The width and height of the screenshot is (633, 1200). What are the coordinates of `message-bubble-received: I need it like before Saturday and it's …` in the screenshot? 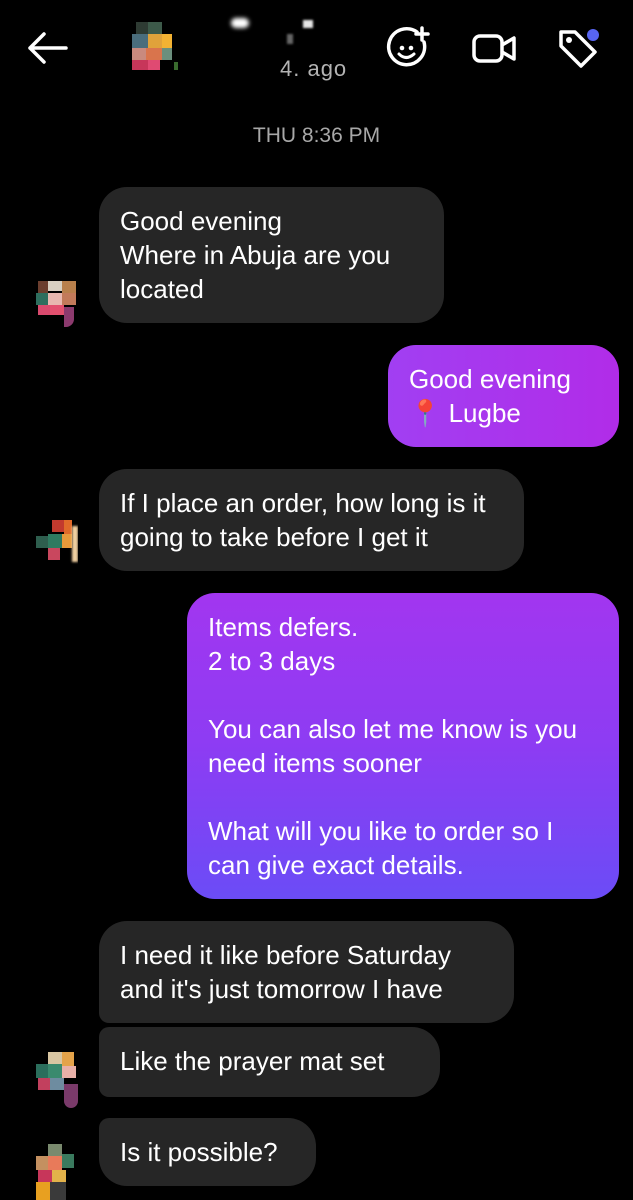 It's located at (306, 972).